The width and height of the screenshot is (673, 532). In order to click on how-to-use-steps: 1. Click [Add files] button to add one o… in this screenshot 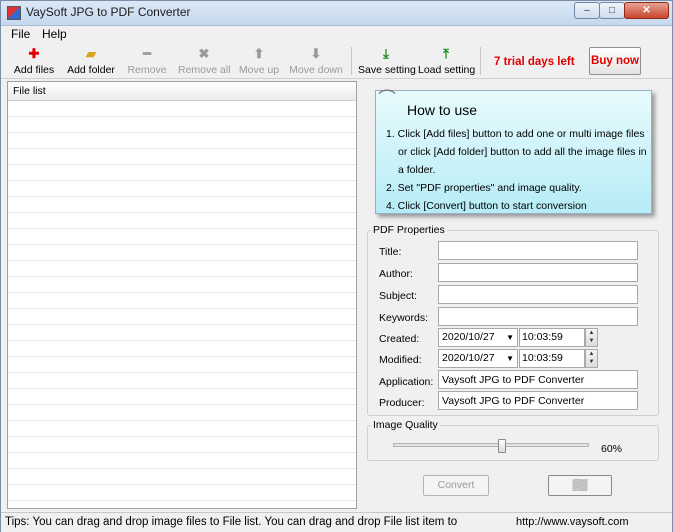, I will do `click(517, 170)`.